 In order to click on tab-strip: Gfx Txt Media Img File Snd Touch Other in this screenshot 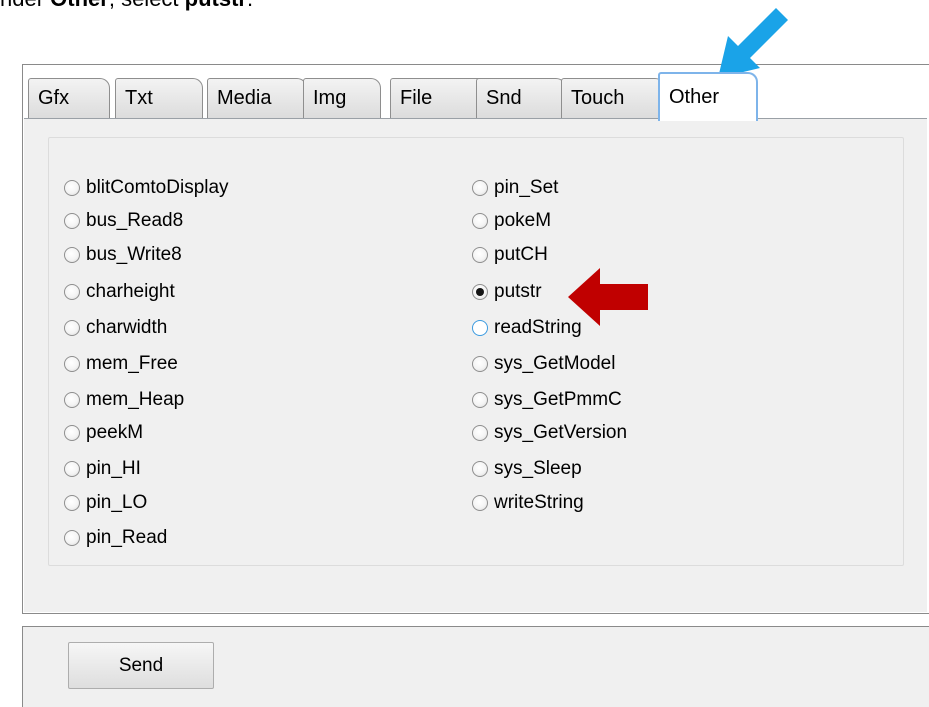, I will do `click(408, 96)`.